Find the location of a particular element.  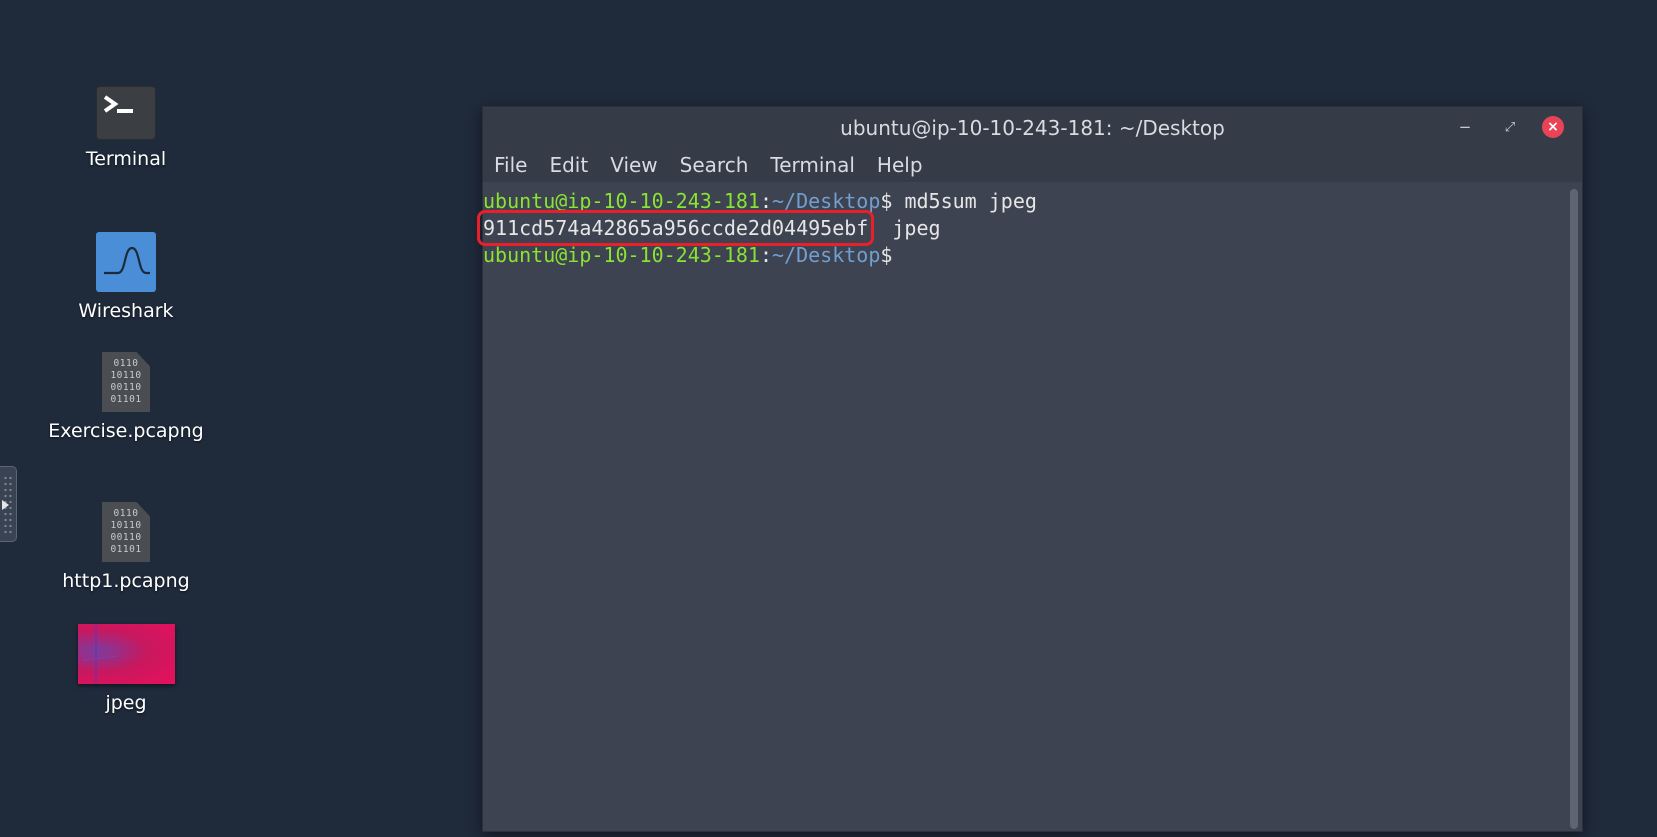

command-text: md5sum jpeg is located at coordinates (964, 201).